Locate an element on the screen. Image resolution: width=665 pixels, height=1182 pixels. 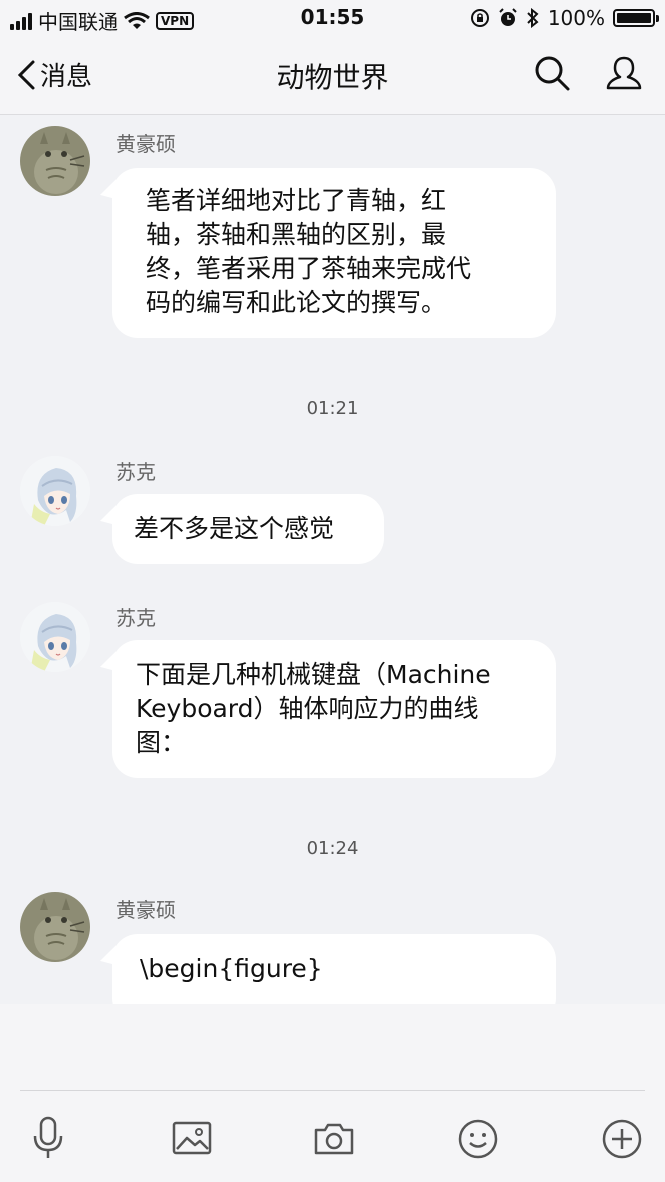
status-bar: 中国联通 VPN 01:55 100% is located at coordinates (332, 18).